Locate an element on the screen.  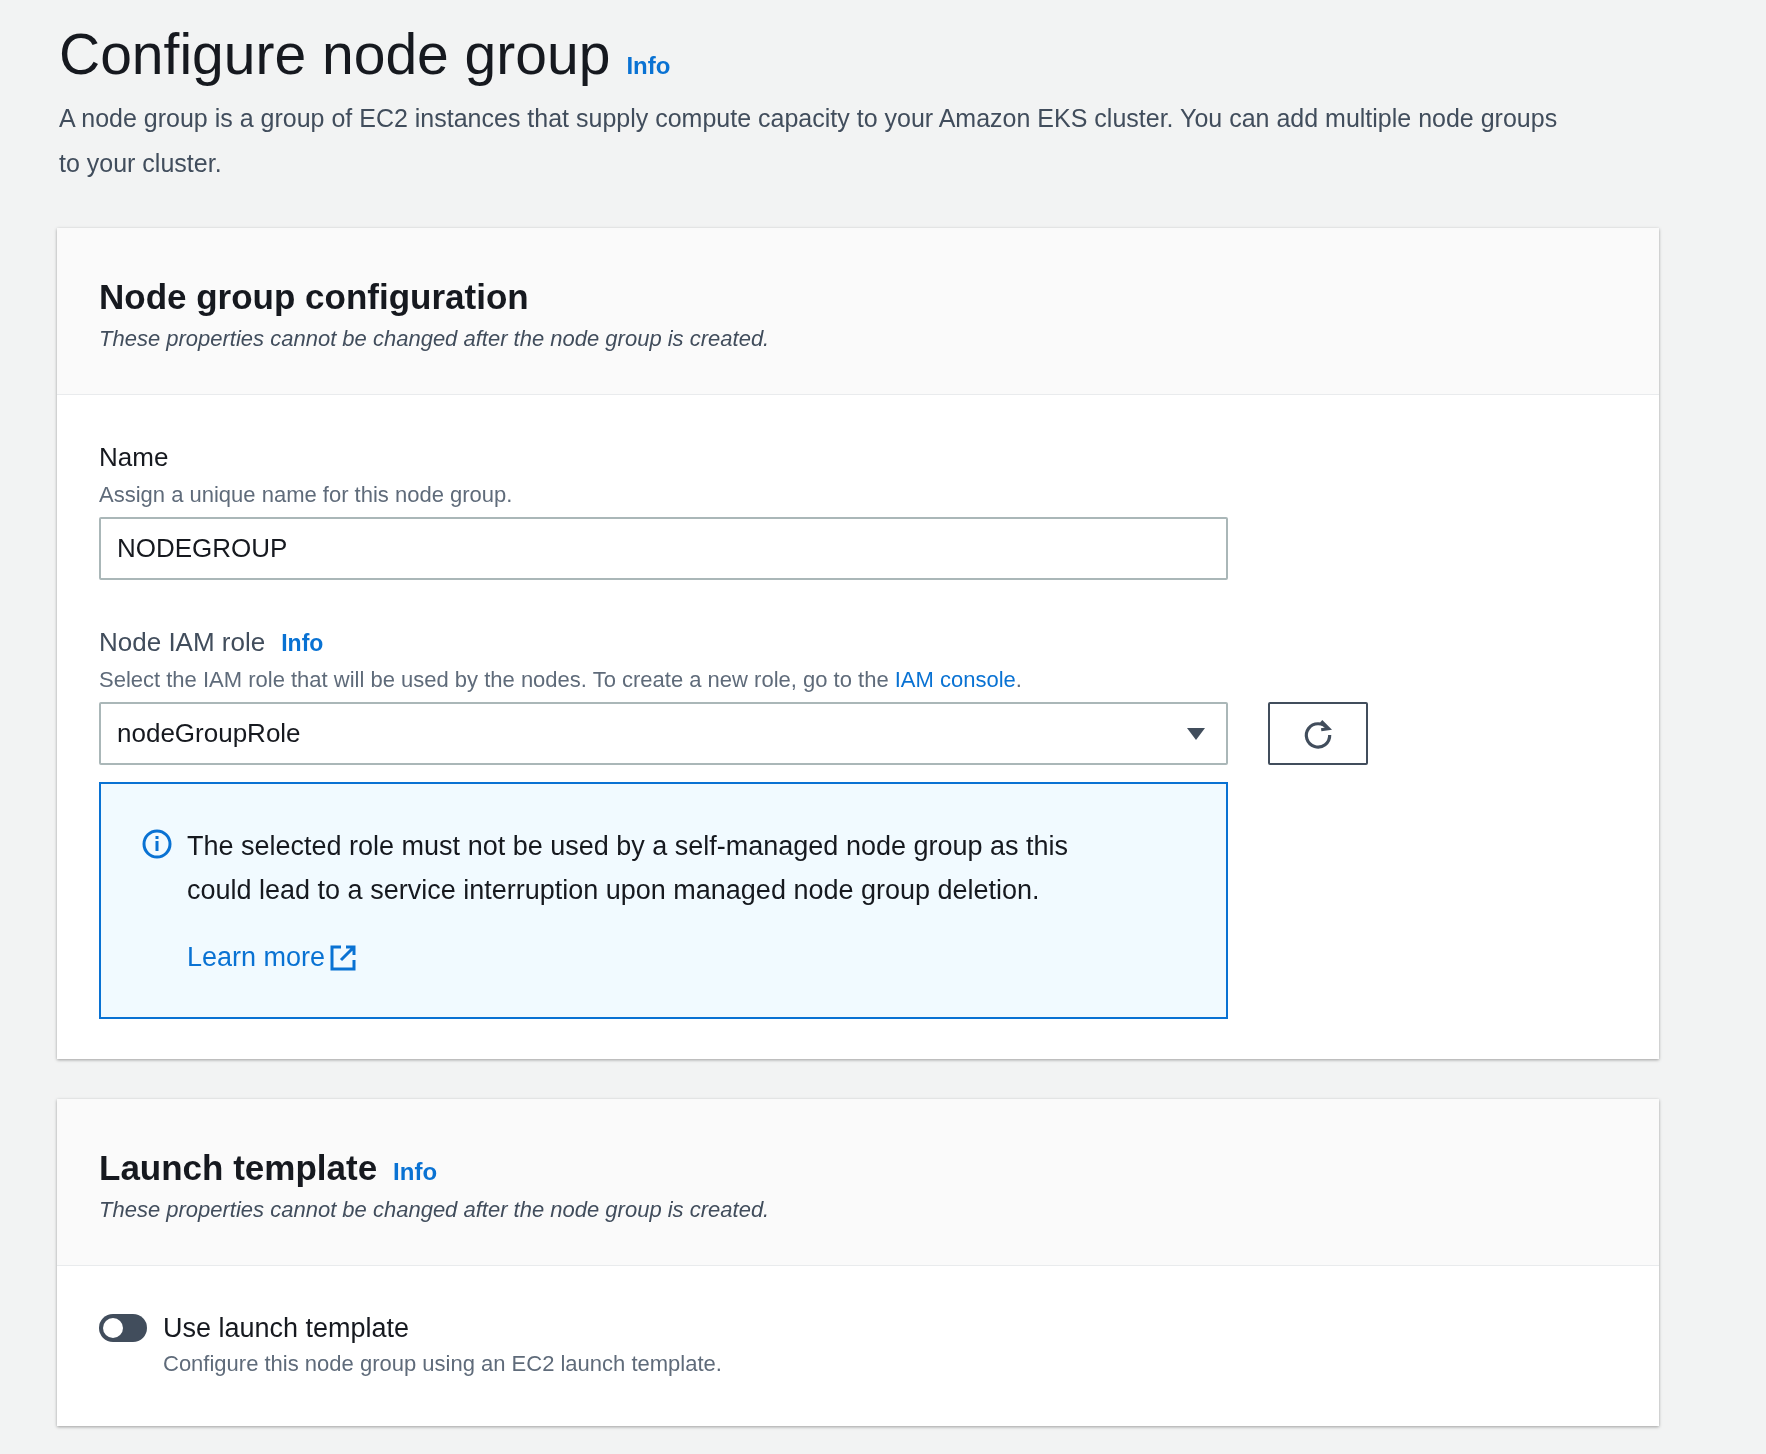
toggle-switch is located at coordinates (123, 1328).